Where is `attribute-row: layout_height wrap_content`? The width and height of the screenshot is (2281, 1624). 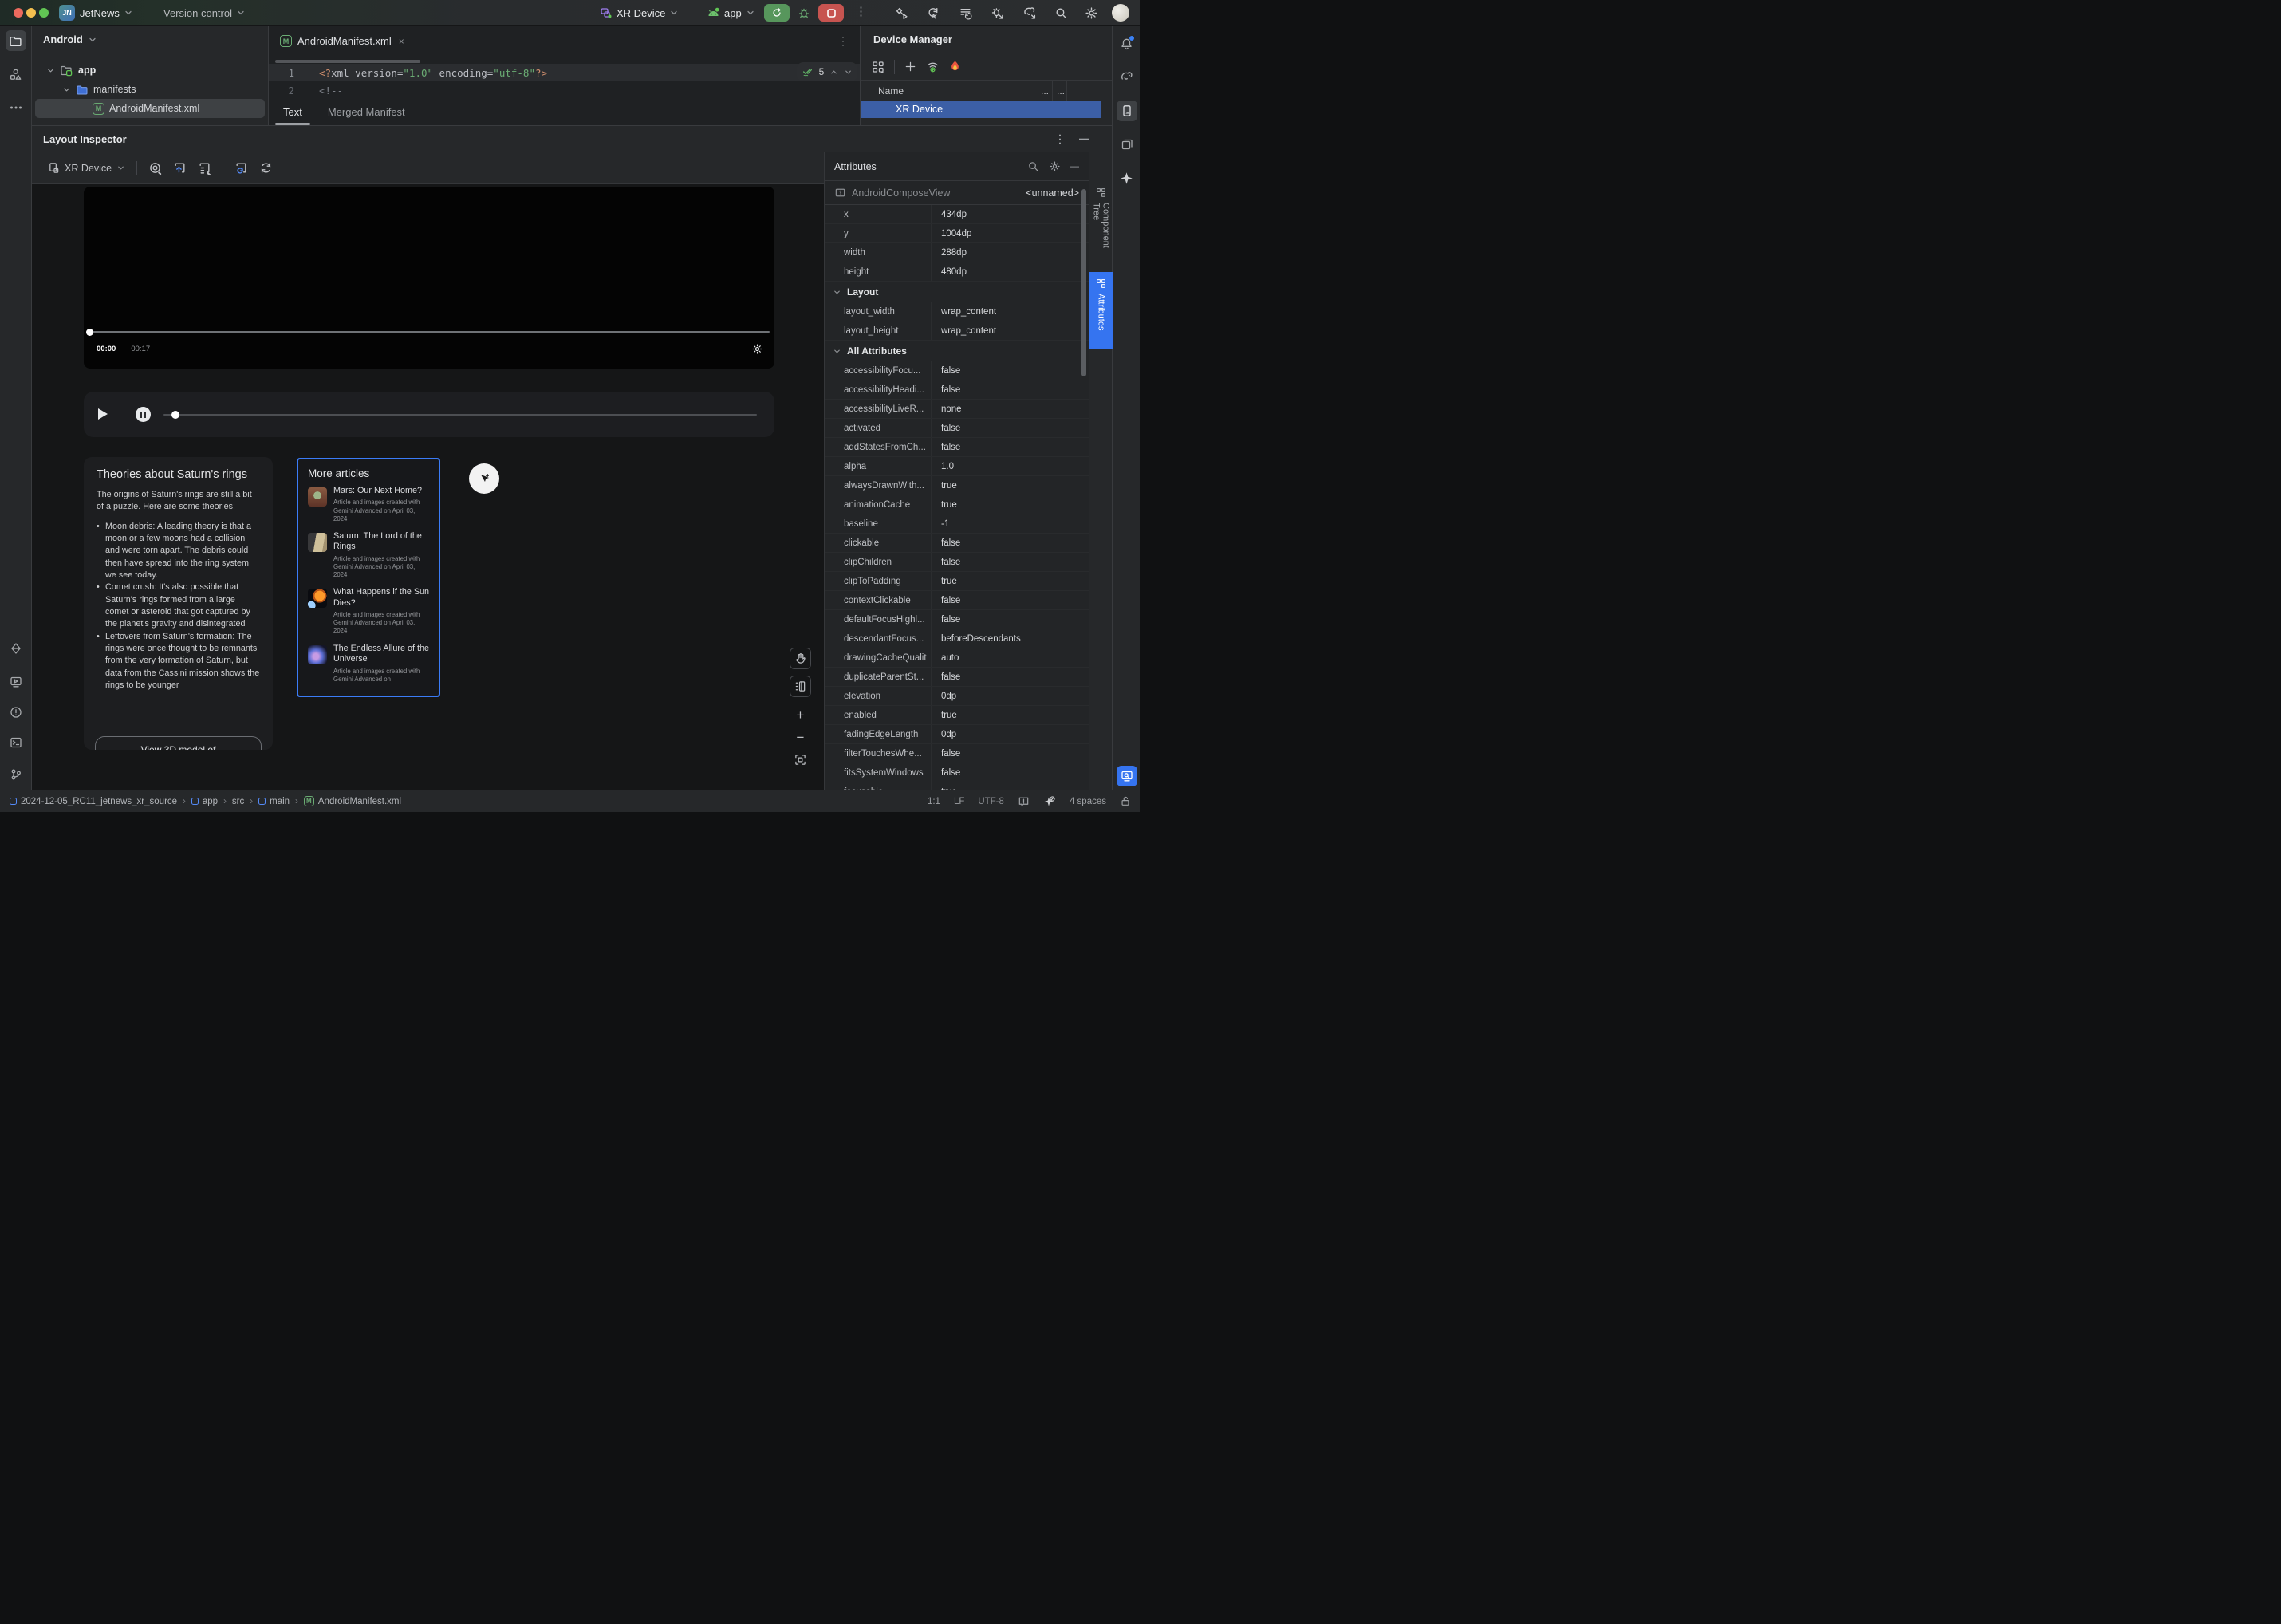
attribute-row: layout_height wrap_content is located at coordinates (957, 331).